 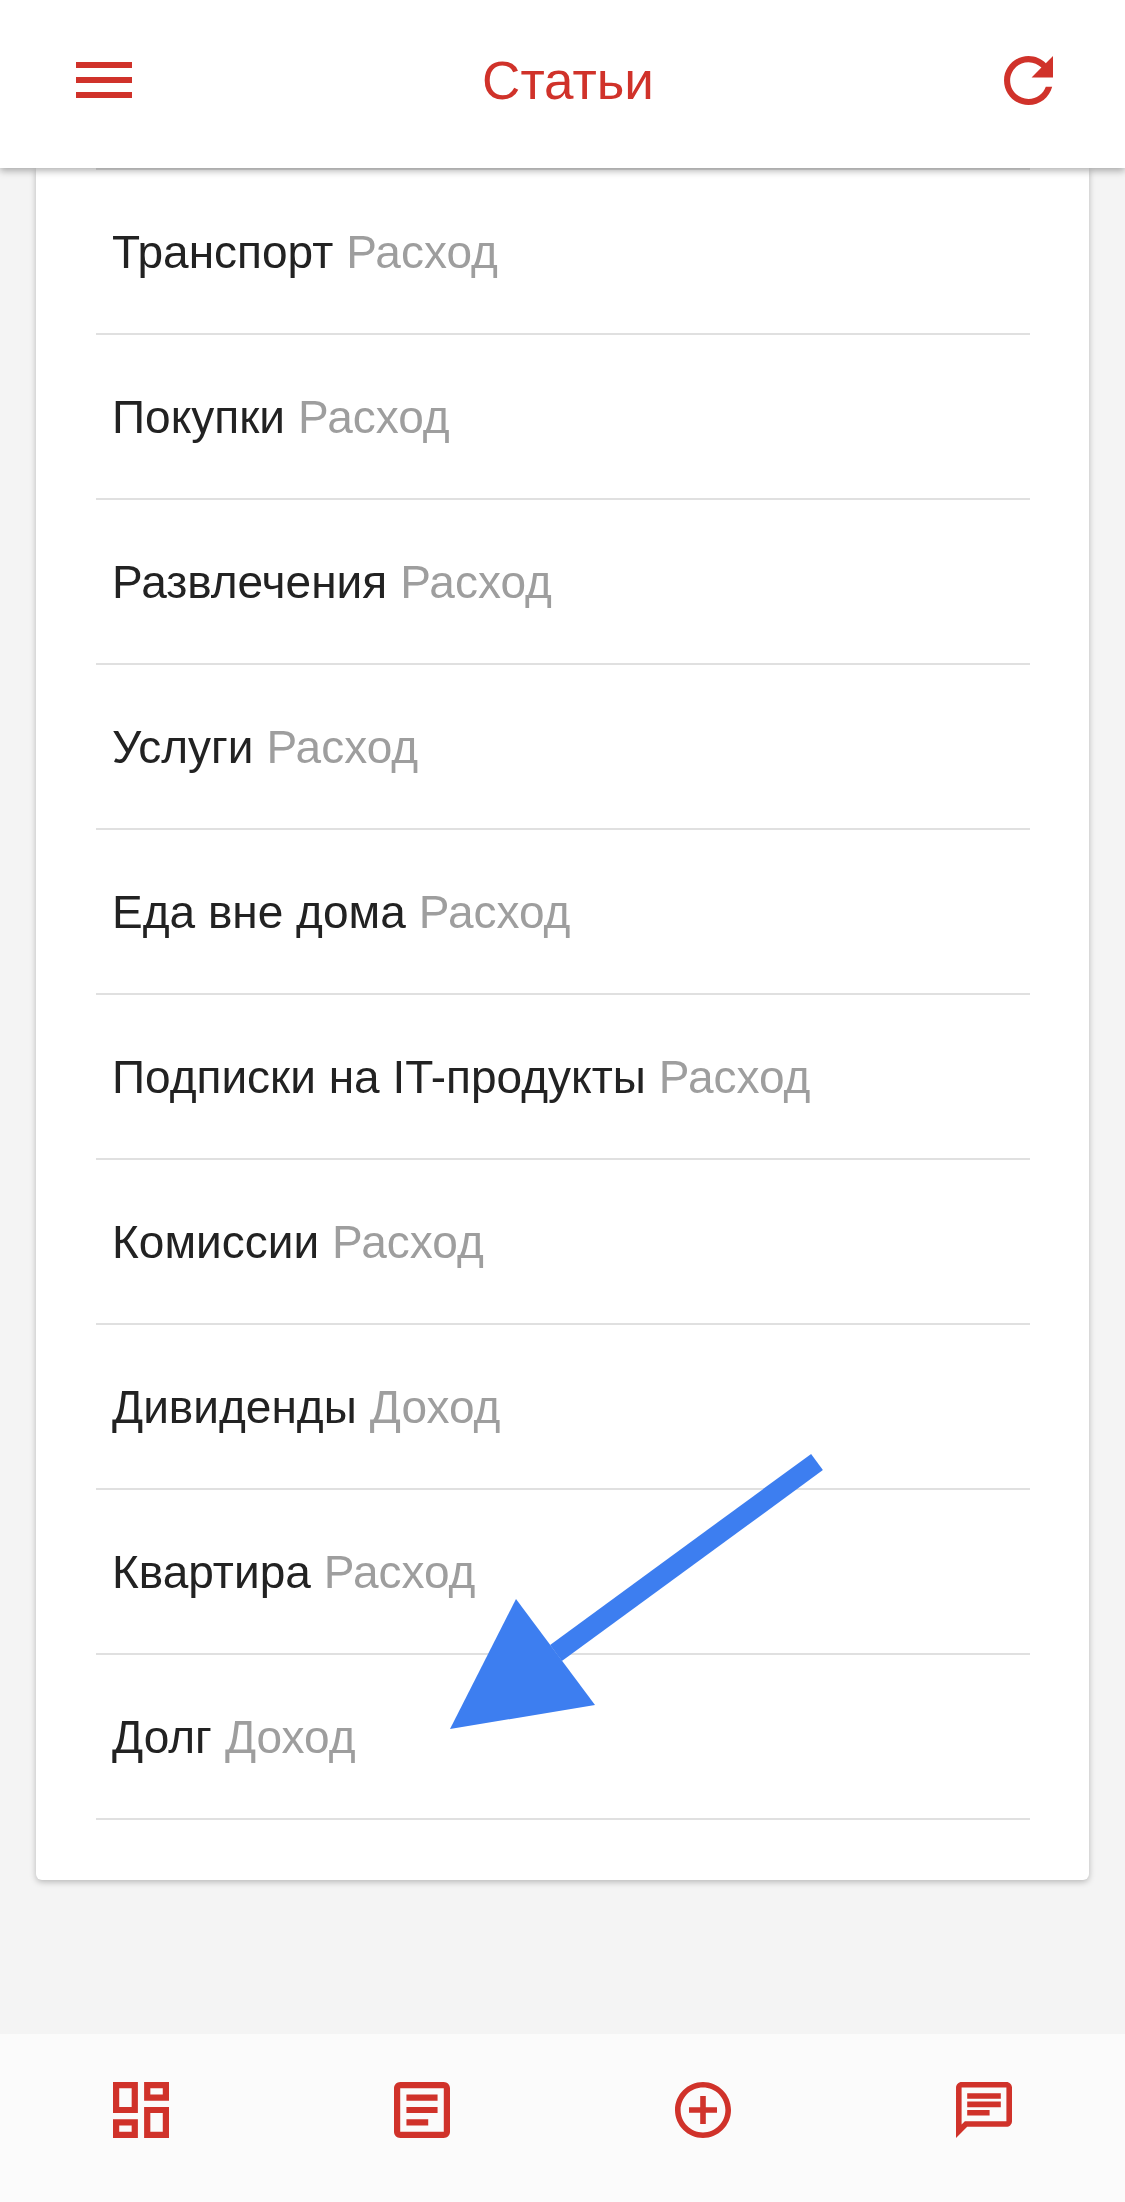 What do you see at coordinates (250, 581) in the screenshot?
I see `article-name: Развлечения` at bounding box center [250, 581].